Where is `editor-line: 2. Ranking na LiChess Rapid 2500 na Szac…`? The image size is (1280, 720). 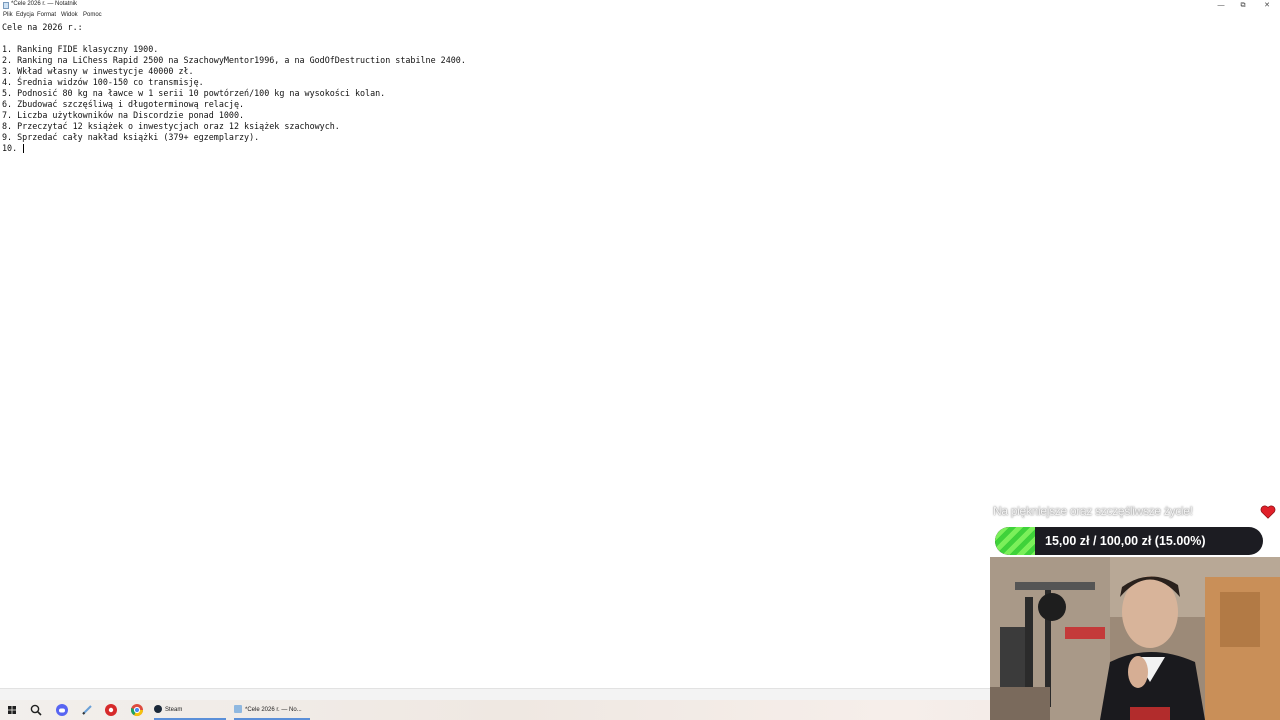 editor-line: 2. Ranking na LiChess Rapid 2500 na Szac… is located at coordinates (234, 60).